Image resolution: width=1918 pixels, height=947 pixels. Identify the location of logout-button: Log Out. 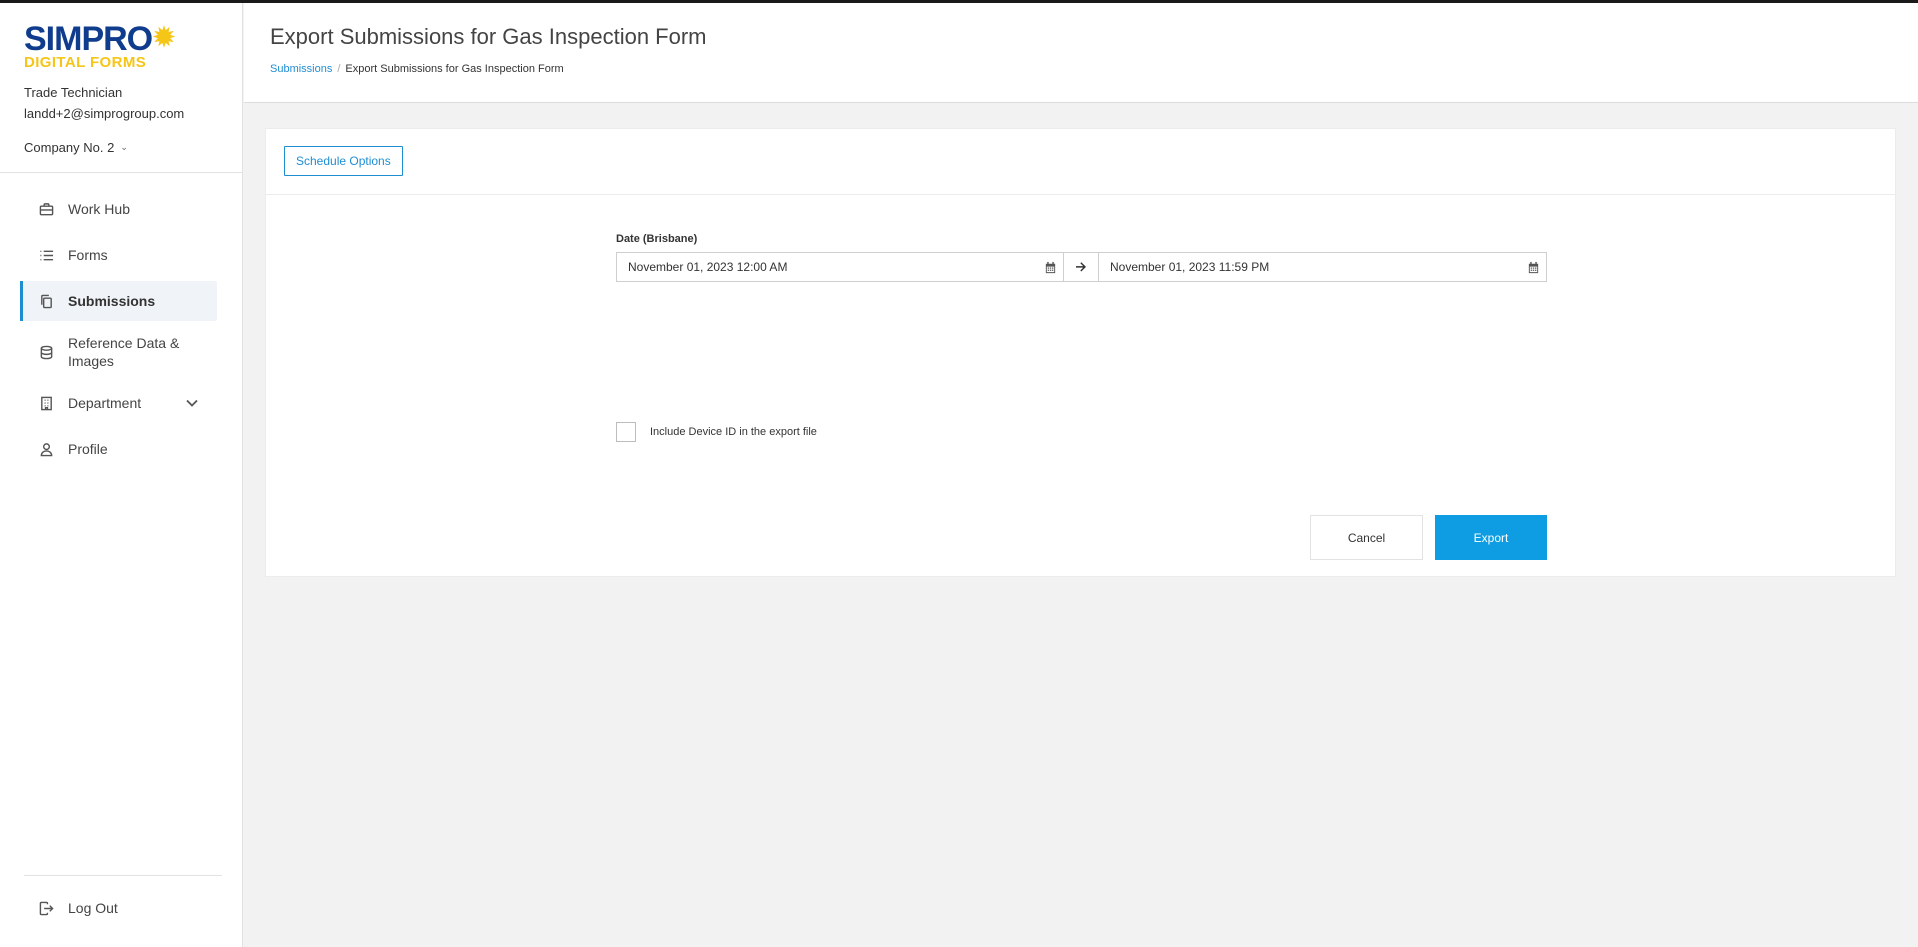
(78, 908).